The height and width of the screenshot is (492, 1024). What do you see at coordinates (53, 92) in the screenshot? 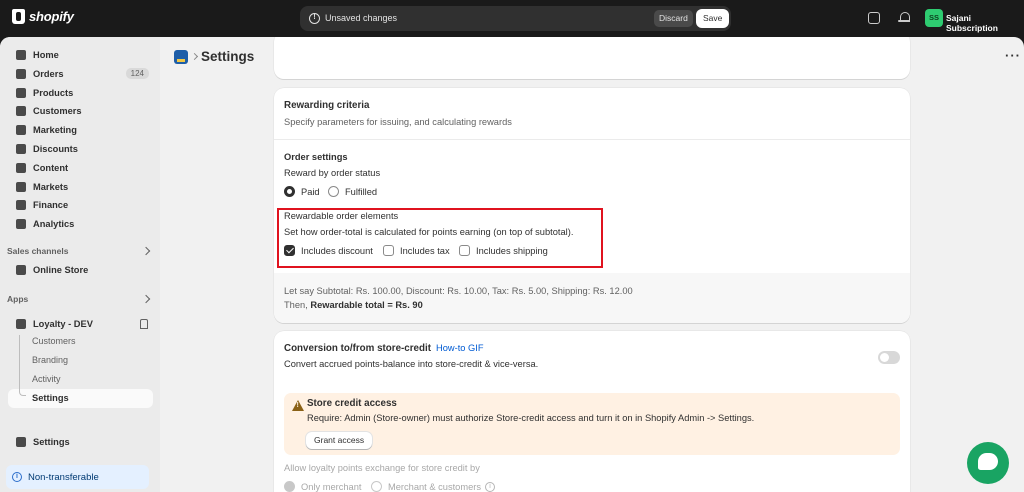
I see `sidebar-item-label: Products` at bounding box center [53, 92].